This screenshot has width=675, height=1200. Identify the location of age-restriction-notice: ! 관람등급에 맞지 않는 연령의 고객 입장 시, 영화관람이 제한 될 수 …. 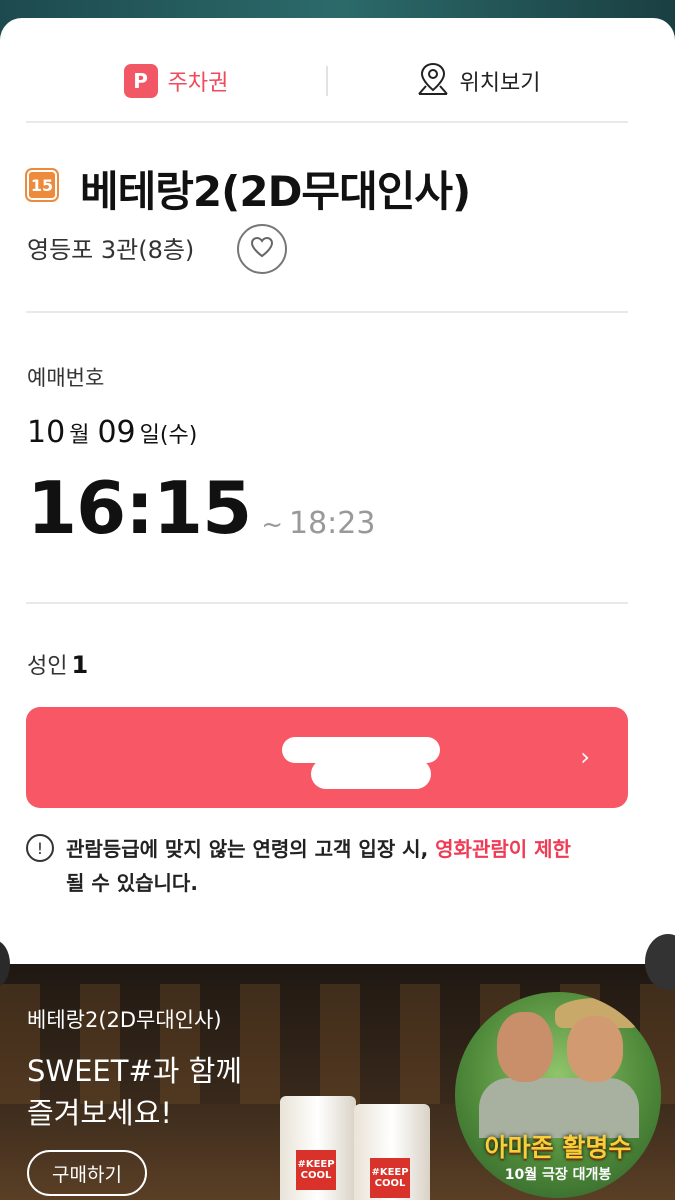
(327, 866).